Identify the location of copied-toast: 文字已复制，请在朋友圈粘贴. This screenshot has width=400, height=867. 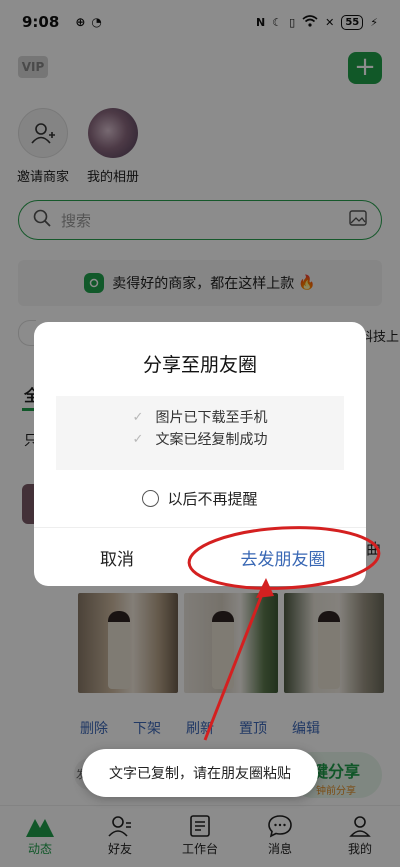
(200, 773).